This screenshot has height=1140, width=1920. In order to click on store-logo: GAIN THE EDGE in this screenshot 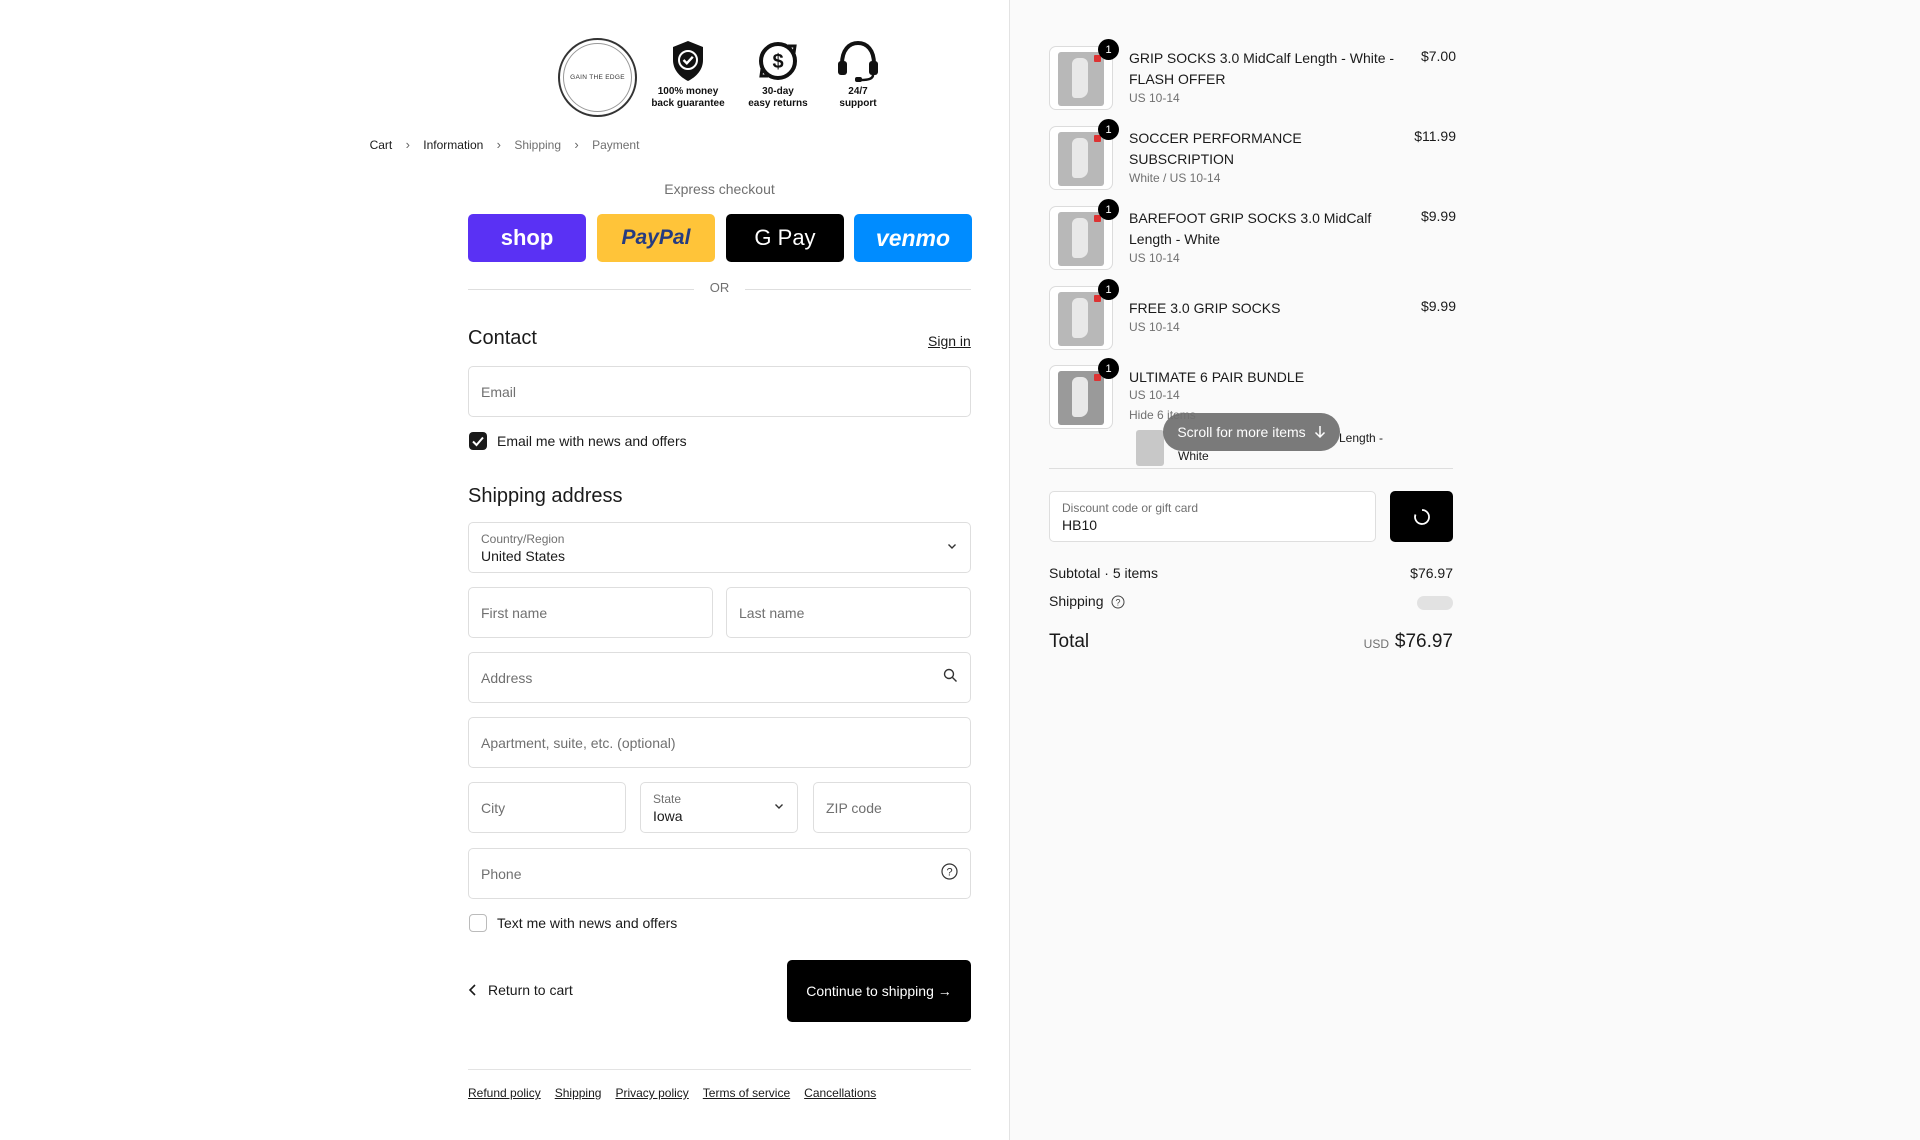, I will do `click(597, 77)`.